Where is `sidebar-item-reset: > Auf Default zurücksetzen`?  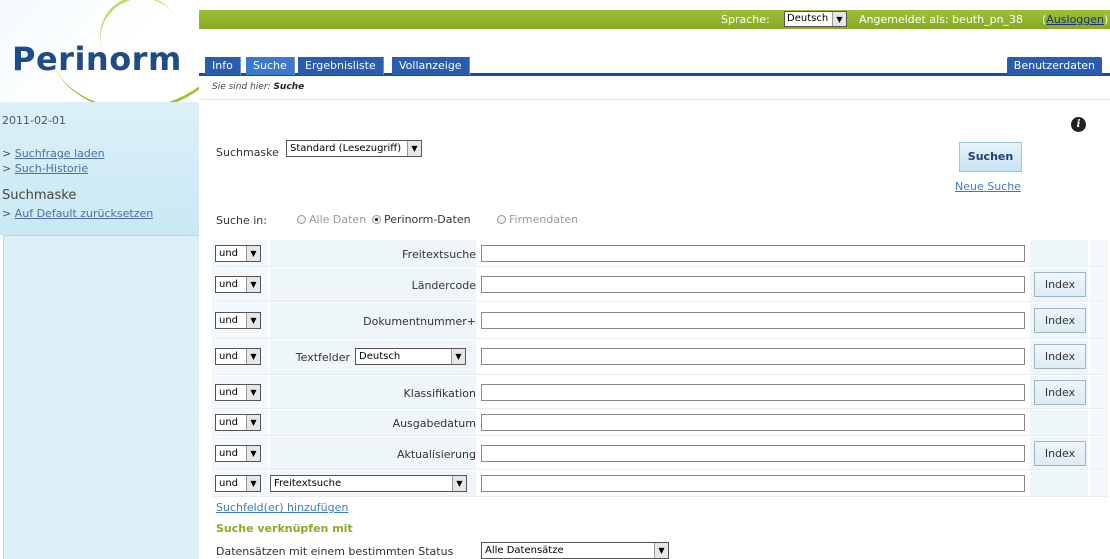 sidebar-item-reset: > Auf Default zurücksetzen is located at coordinates (77, 213).